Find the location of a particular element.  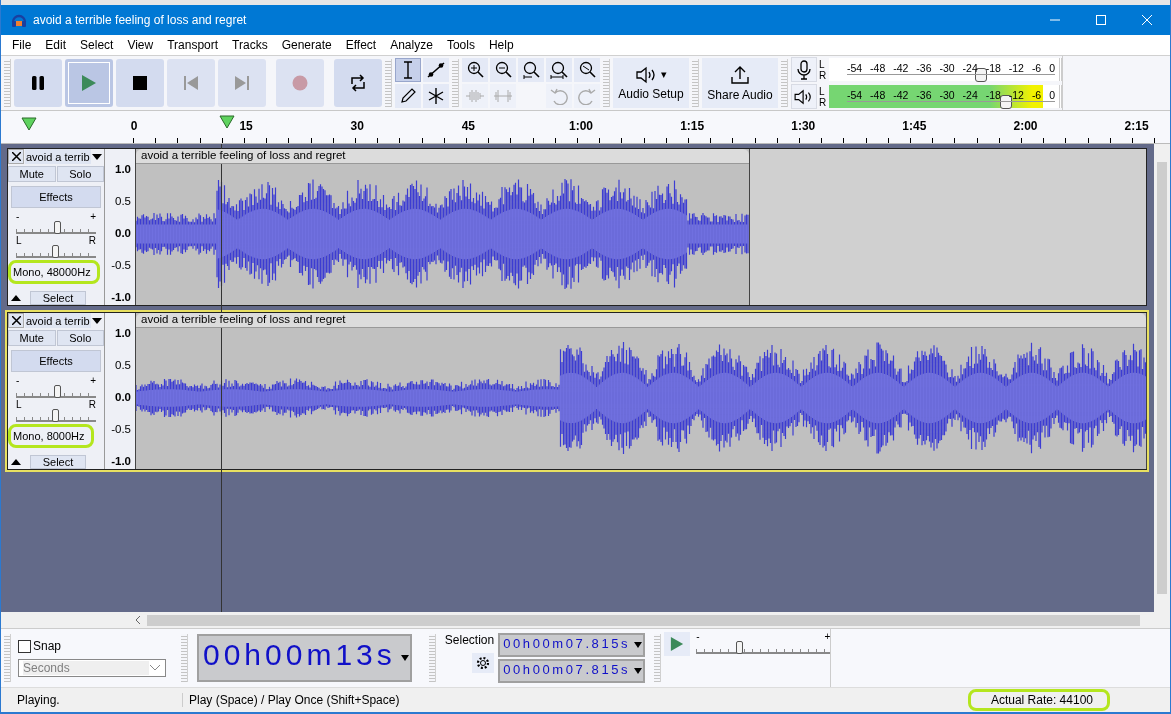

menu-item: Tools is located at coordinates (460, 45).